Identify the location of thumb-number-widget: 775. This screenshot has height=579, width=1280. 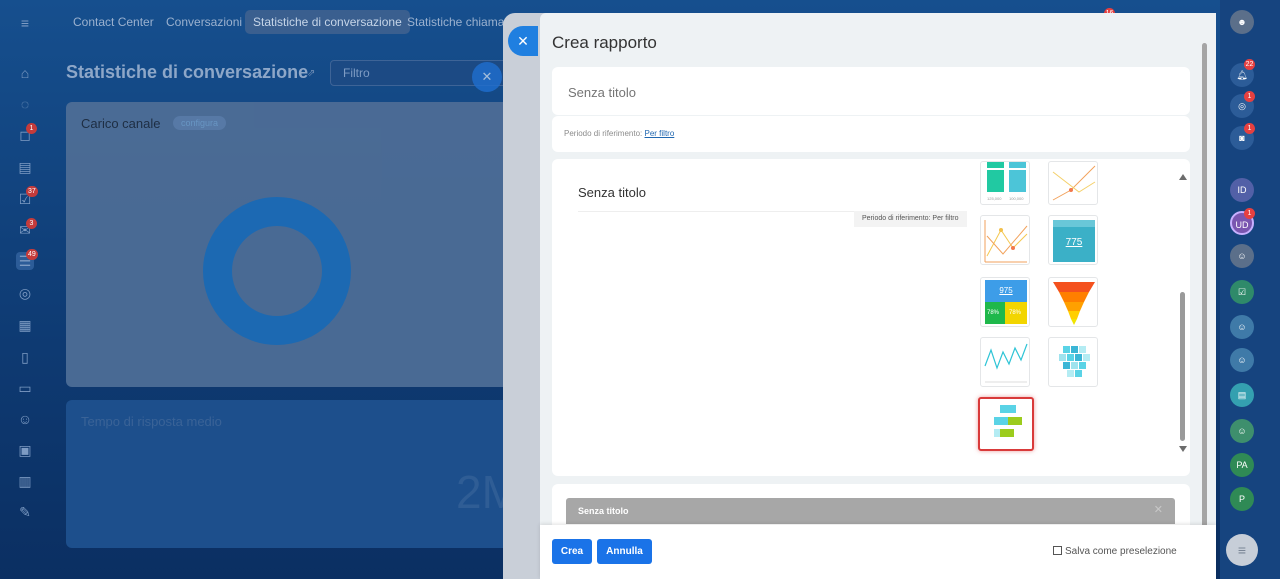
(1073, 240).